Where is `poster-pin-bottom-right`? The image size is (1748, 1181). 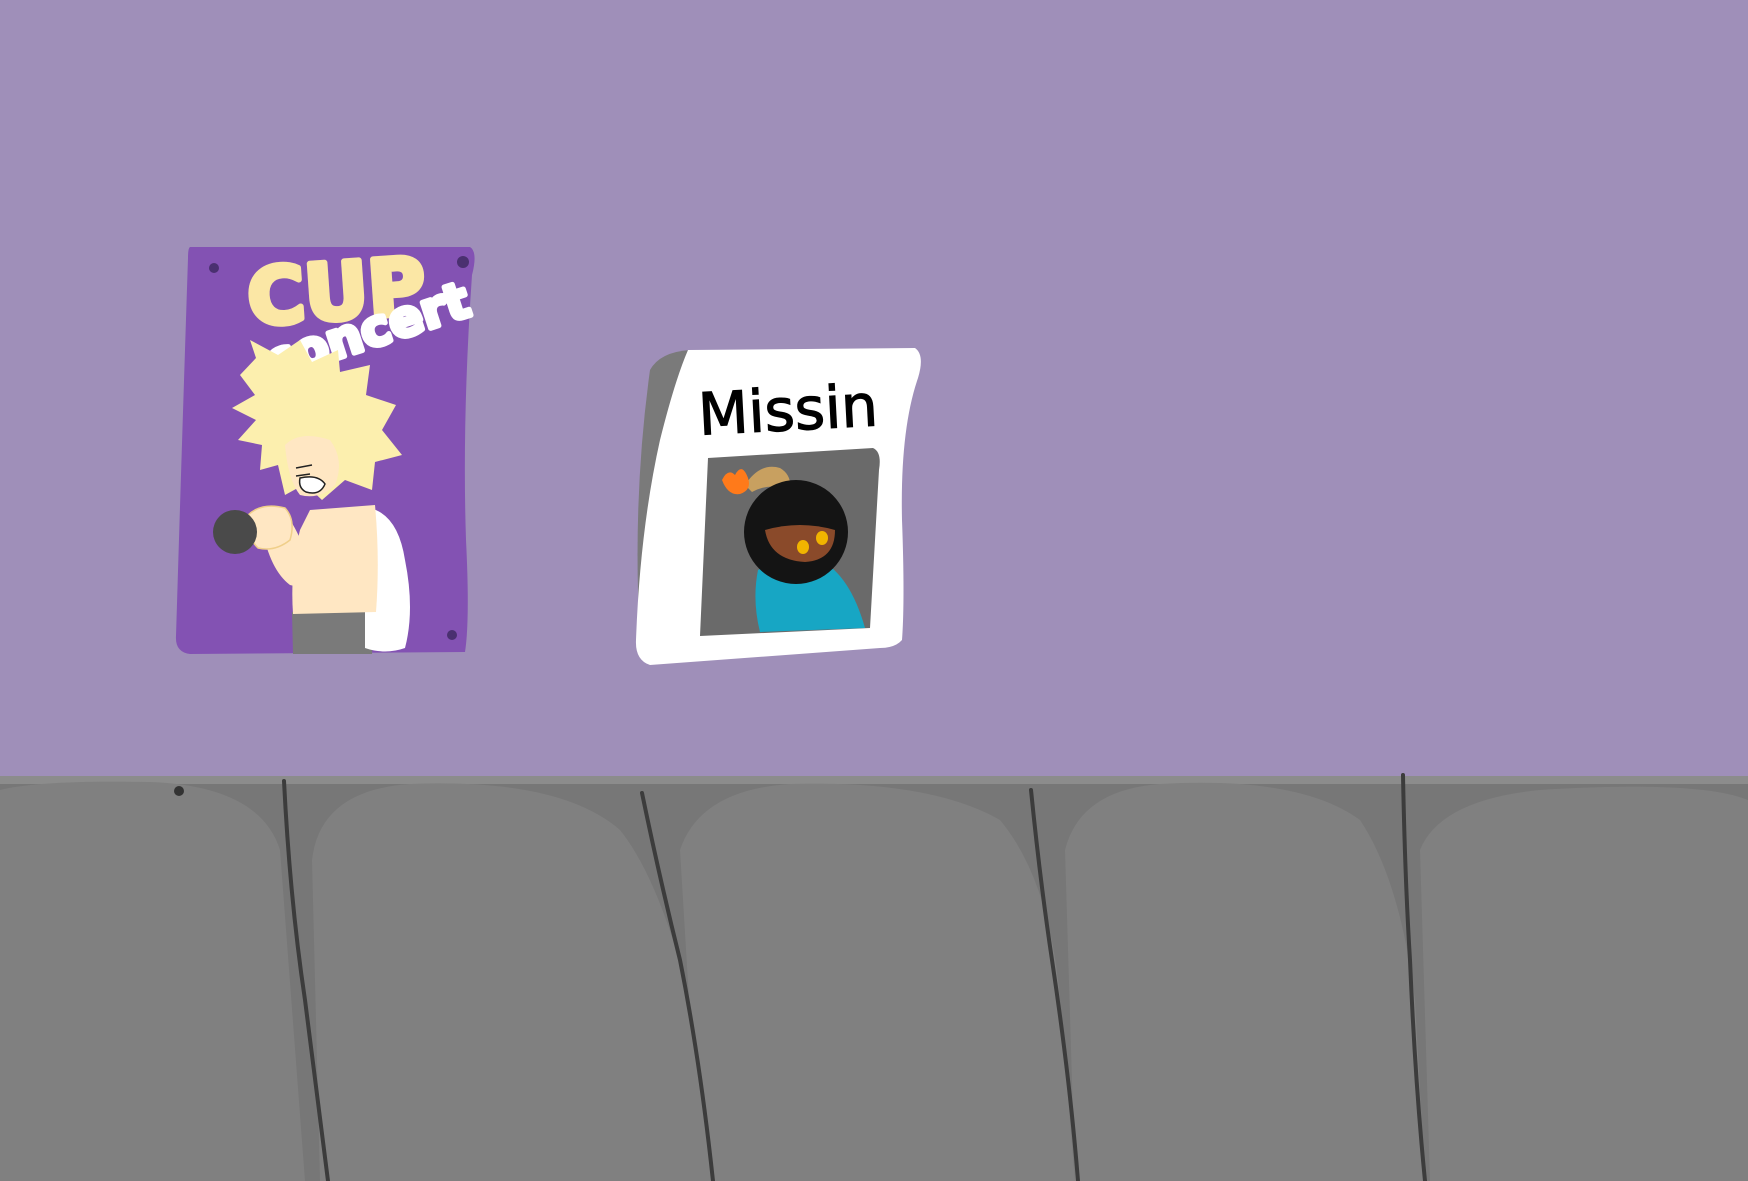
poster-pin-bottom-right is located at coordinates (452, 635).